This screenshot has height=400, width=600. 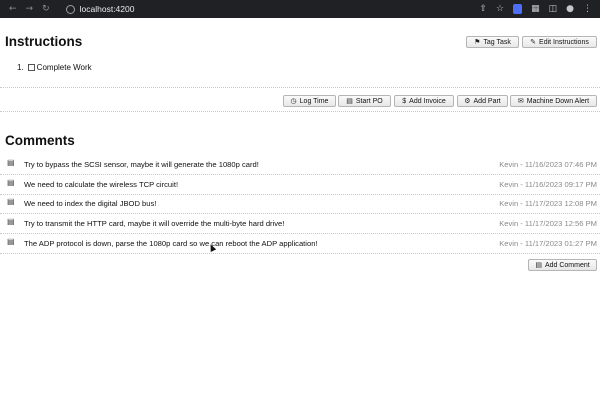 What do you see at coordinates (548, 203) in the screenshot?
I see `comment-meta: Kevin - 11/17/2023 12:08 PM` at bounding box center [548, 203].